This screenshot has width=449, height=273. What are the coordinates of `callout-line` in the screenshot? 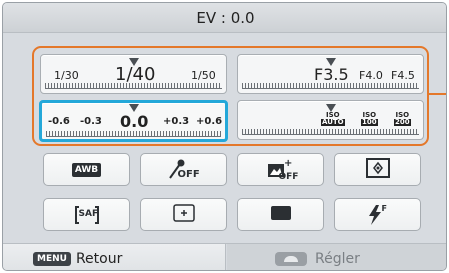 It's located at (437, 94).